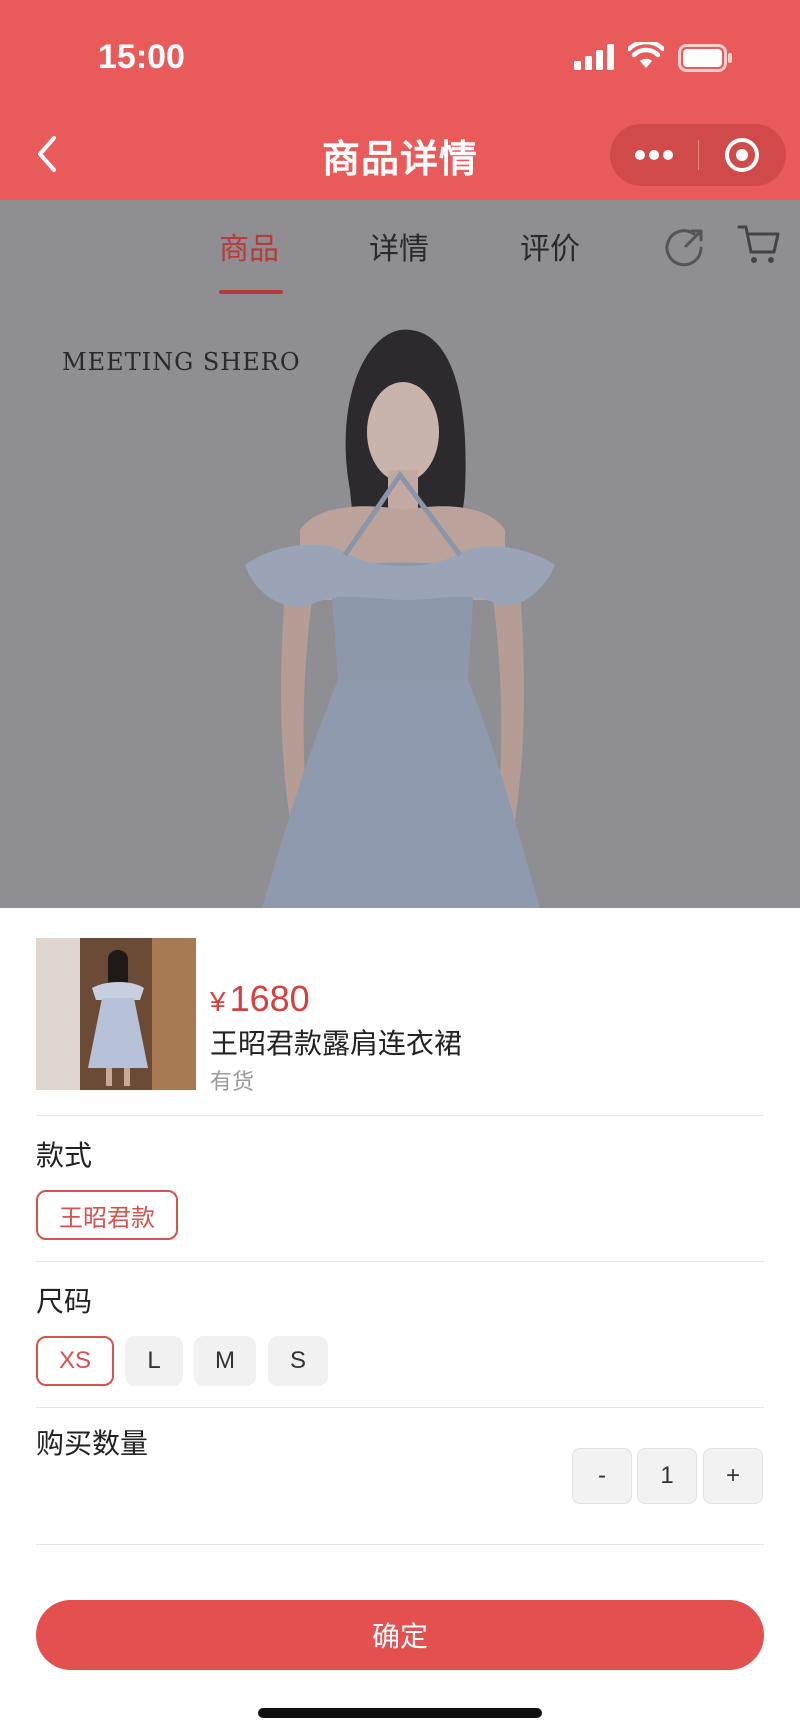  Describe the element at coordinates (64, 1155) in the screenshot. I see `style-label: 款式` at that location.